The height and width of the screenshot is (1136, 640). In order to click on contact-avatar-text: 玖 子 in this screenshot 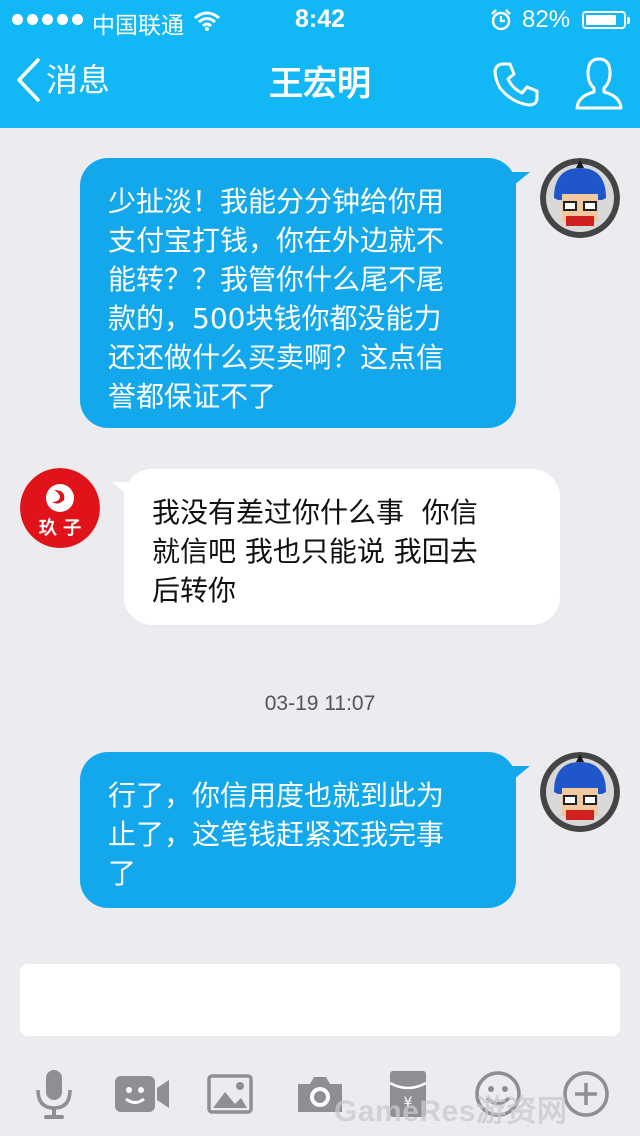, I will do `click(60, 528)`.